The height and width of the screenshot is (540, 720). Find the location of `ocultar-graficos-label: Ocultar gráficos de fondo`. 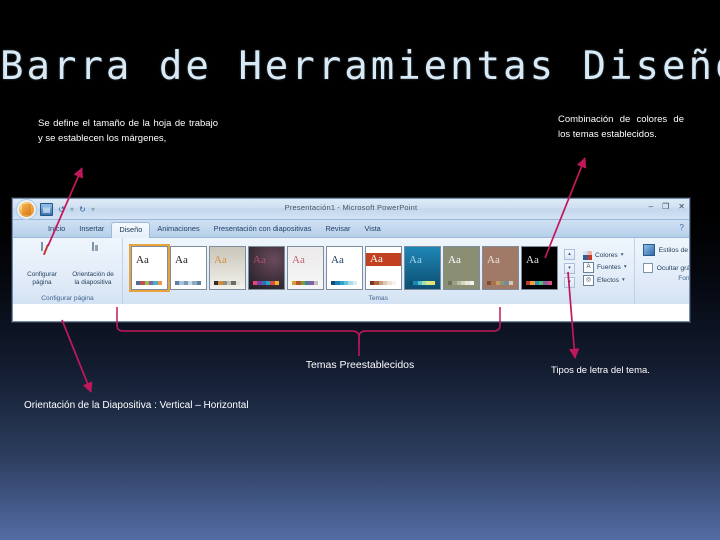

ocultar-graficos-label: Ocultar gráficos de fondo is located at coordinates (673, 268).